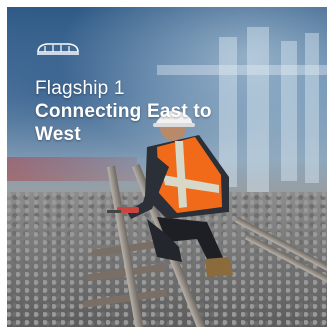 The height and width of the screenshot is (334, 334). Describe the element at coordinates (80, 88) in the screenshot. I see `headline-line-1: Flagship 1` at that location.